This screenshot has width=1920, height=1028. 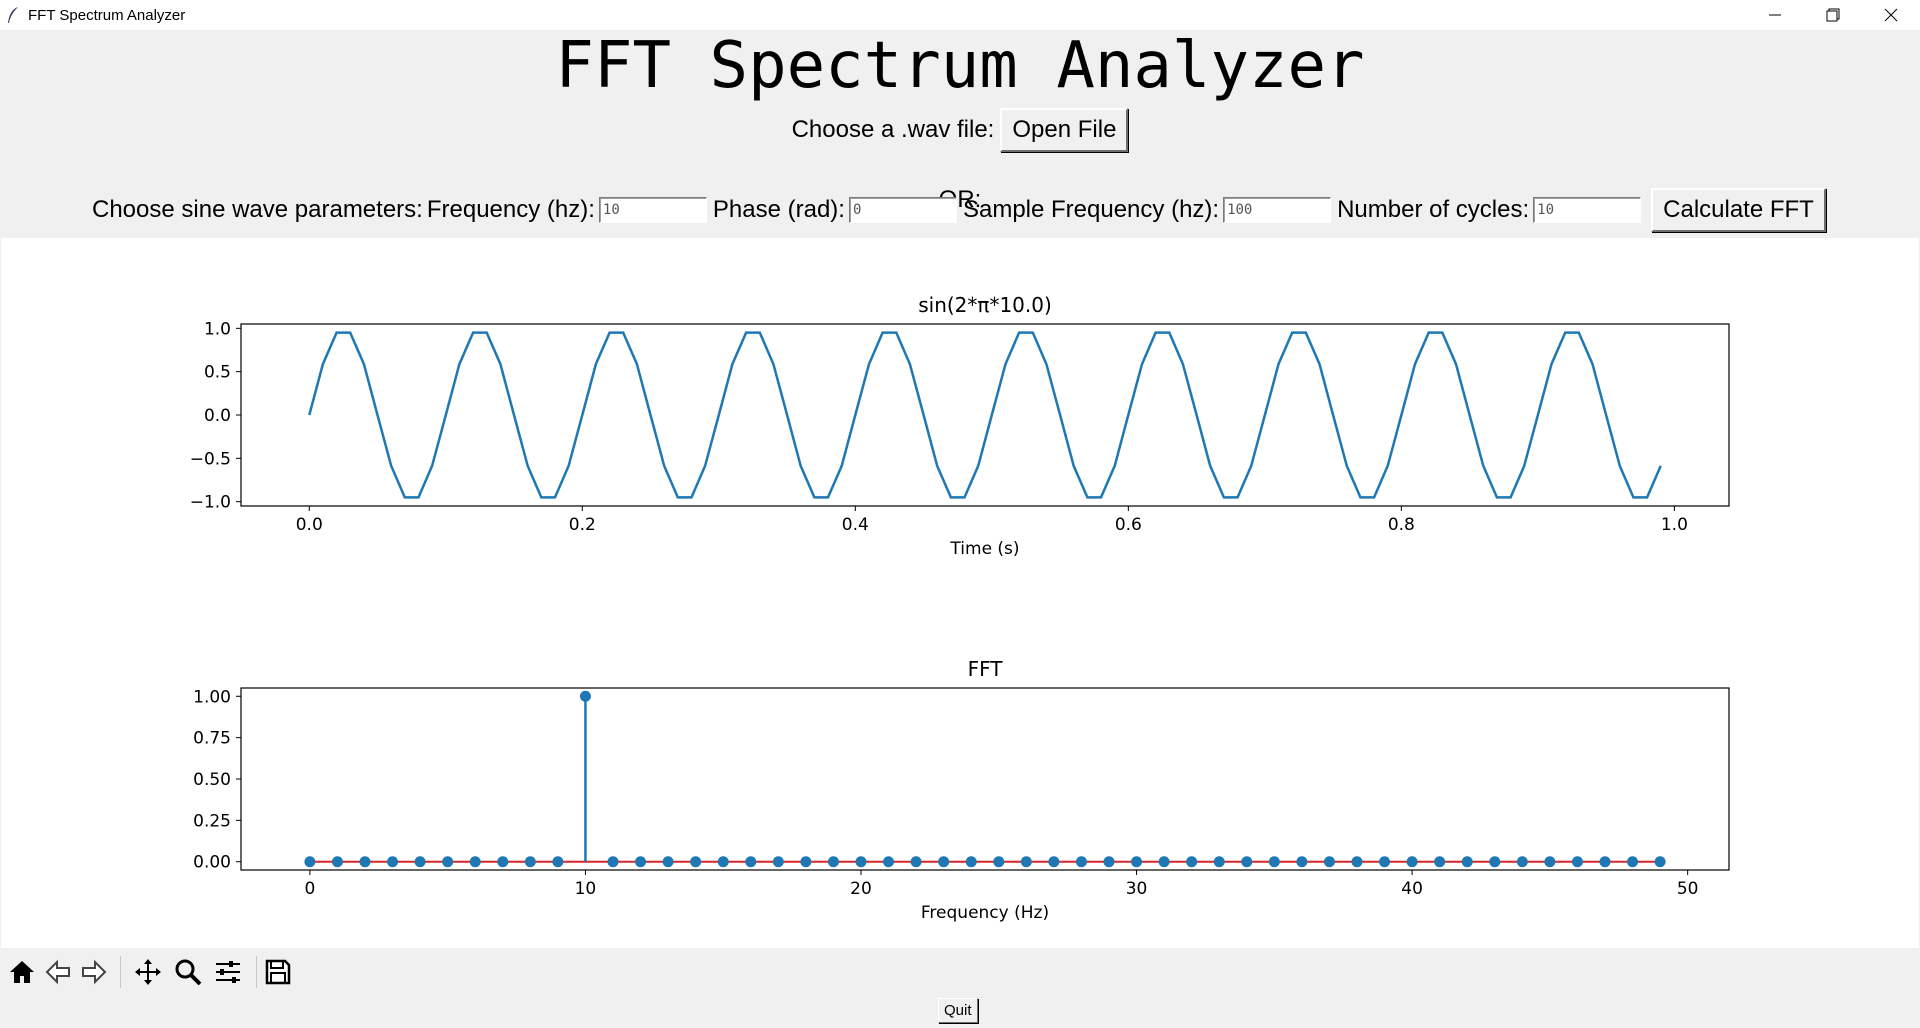 What do you see at coordinates (1091, 209) in the screenshot?
I see `sample-frequency-label: Sample Frequency (hz):` at bounding box center [1091, 209].